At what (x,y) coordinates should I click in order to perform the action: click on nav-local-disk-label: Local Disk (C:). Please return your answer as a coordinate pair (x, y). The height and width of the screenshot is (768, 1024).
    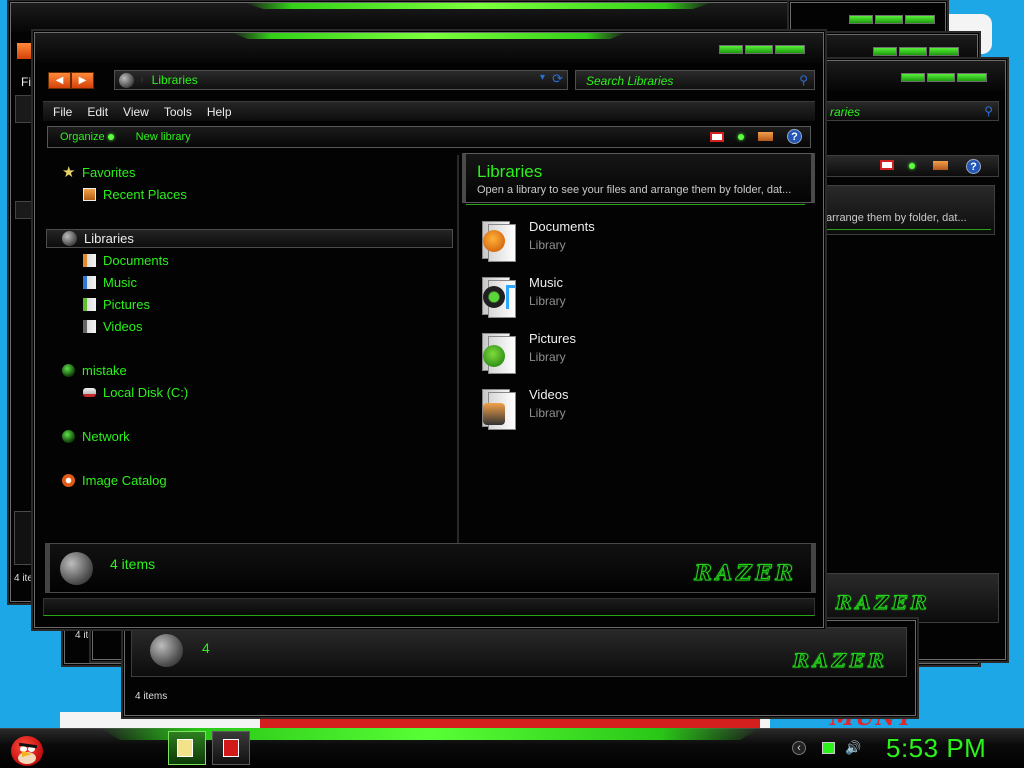
    Looking at the image, I should click on (146, 392).